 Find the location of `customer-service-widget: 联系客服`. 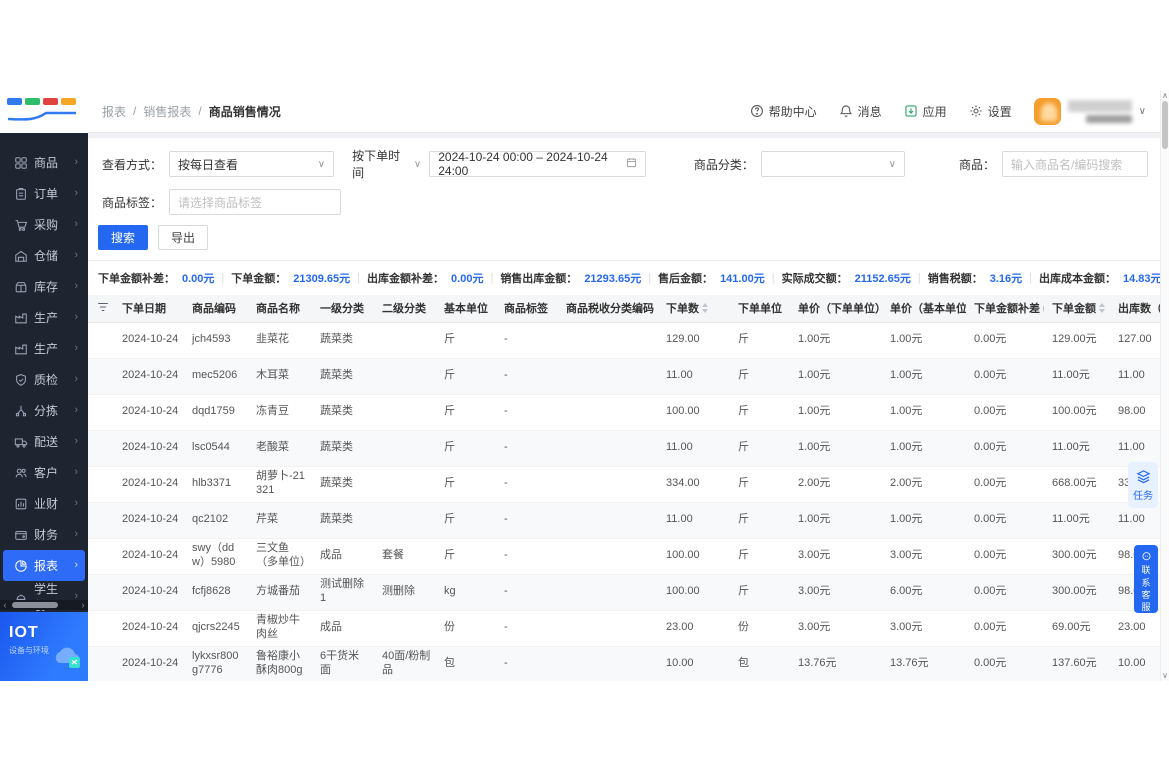

customer-service-widget: 联系客服 is located at coordinates (1146, 579).